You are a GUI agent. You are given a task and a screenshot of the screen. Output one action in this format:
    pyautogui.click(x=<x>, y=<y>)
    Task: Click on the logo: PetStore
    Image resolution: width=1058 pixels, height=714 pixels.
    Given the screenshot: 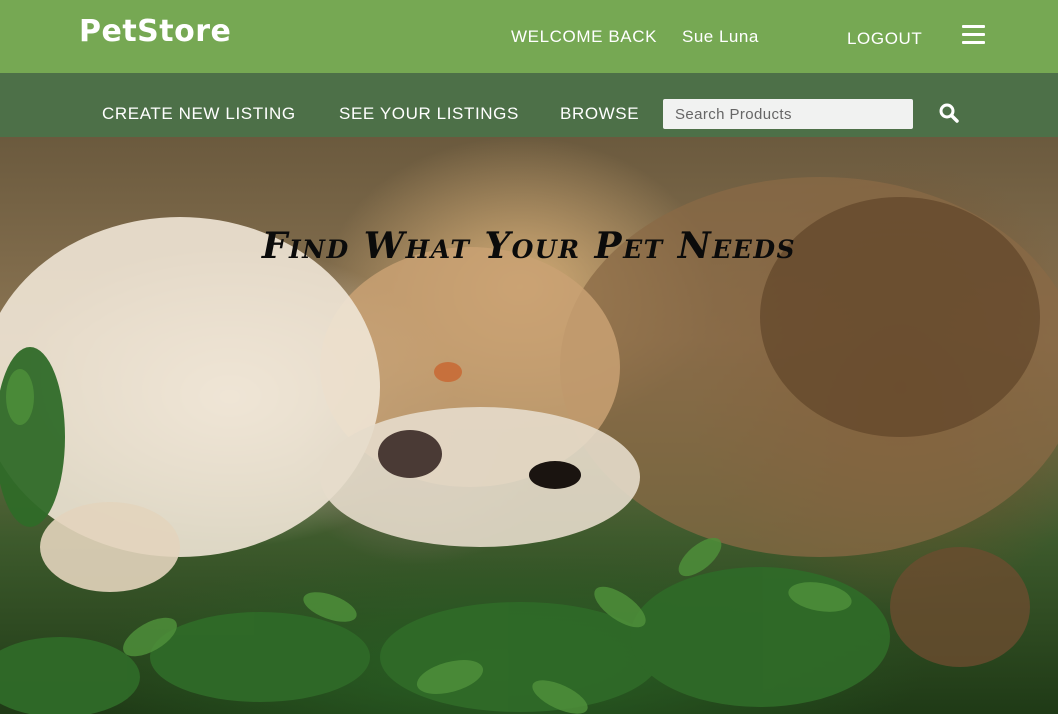 What is the action you would take?
    pyautogui.click(x=155, y=31)
    